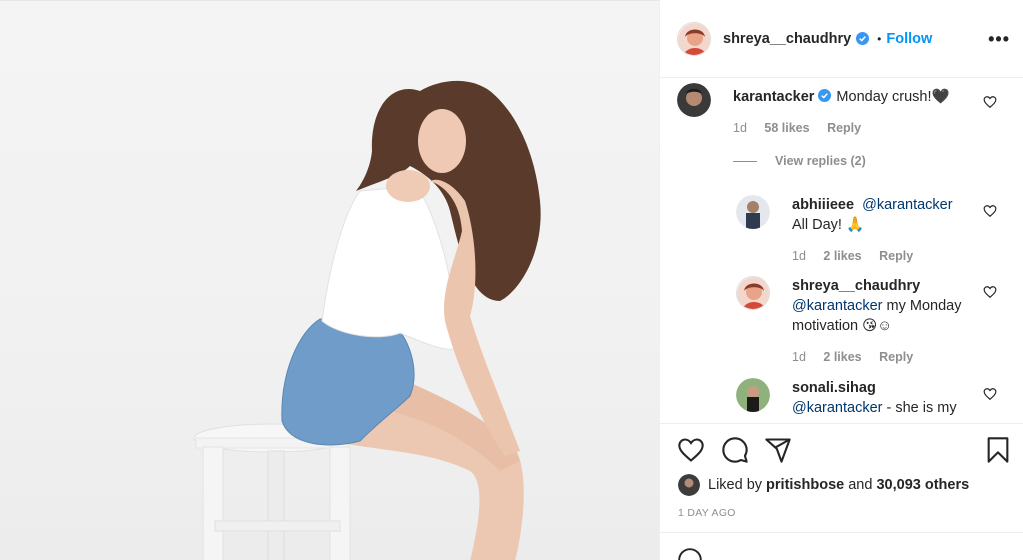 The width and height of the screenshot is (1023, 560). I want to click on white-blouse, so click(393, 267).